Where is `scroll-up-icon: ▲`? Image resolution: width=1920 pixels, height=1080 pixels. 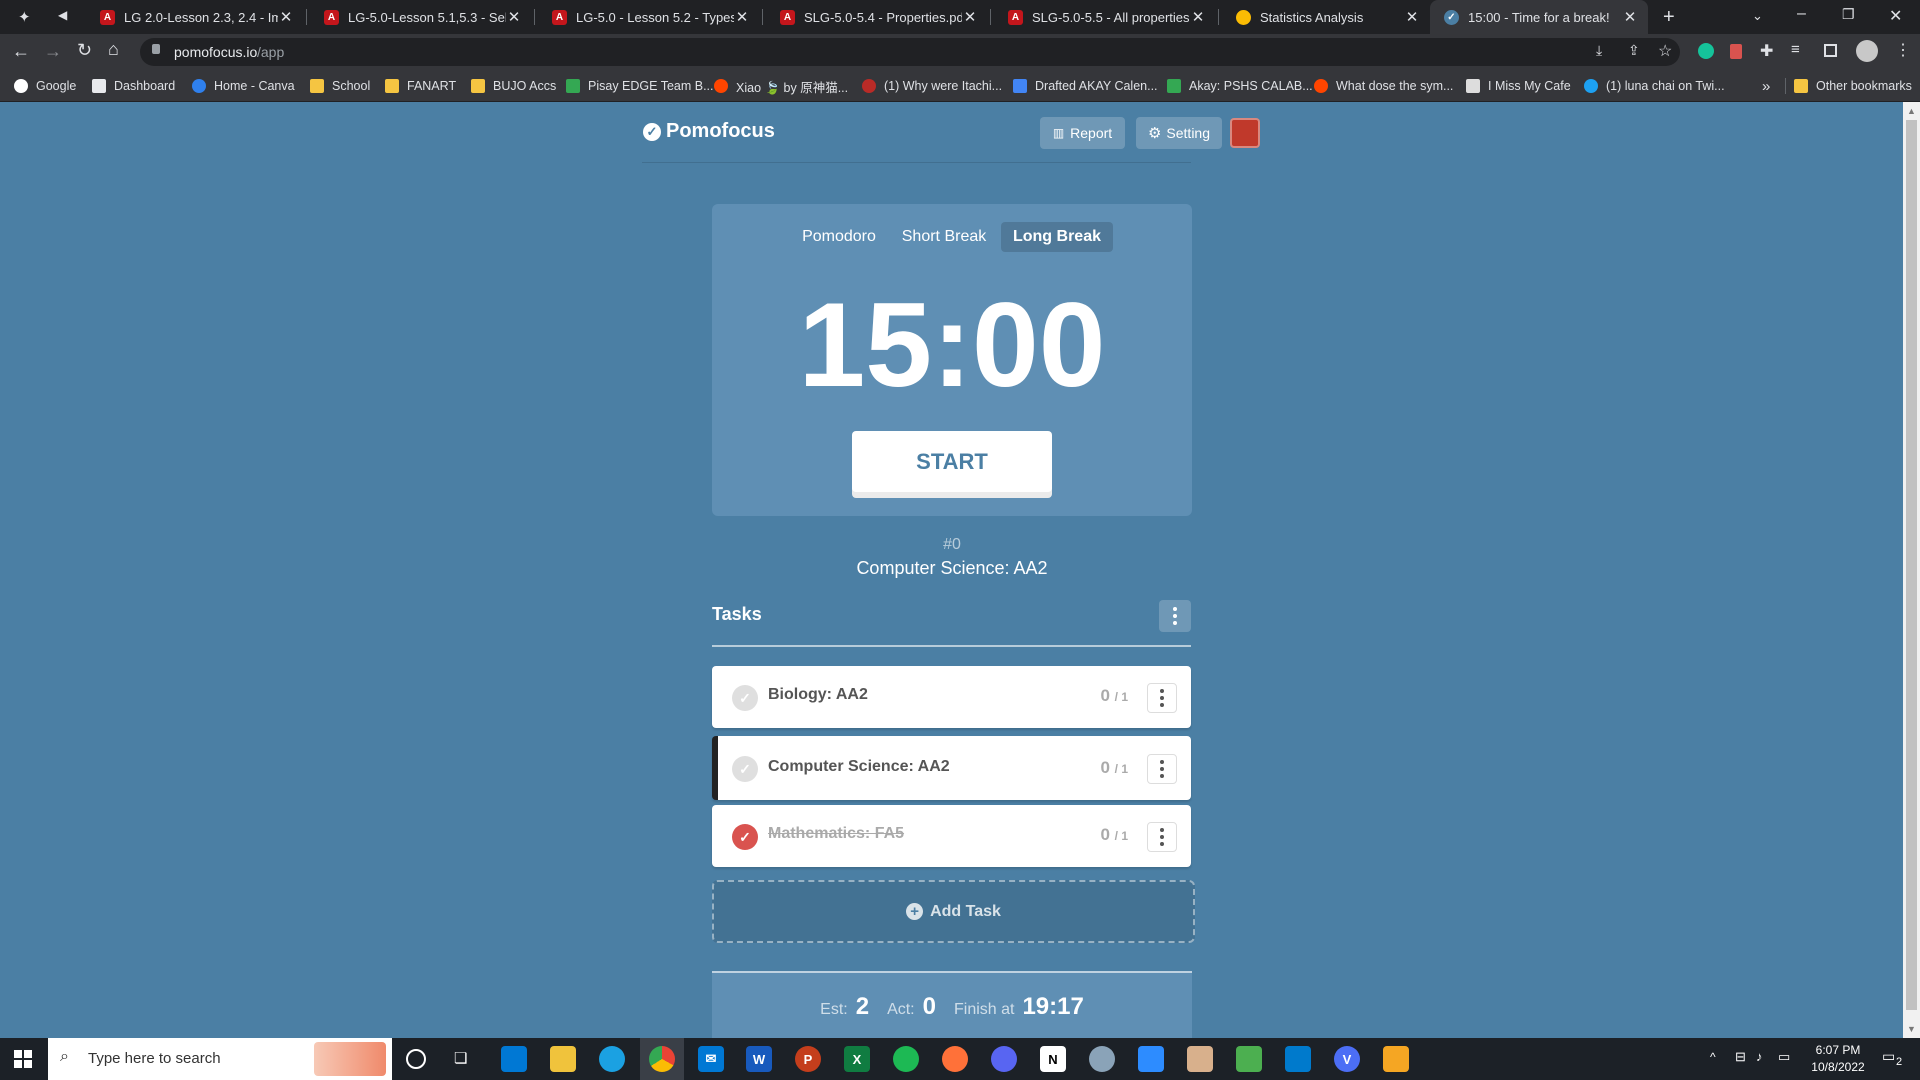 scroll-up-icon: ▲ is located at coordinates (1911, 111).